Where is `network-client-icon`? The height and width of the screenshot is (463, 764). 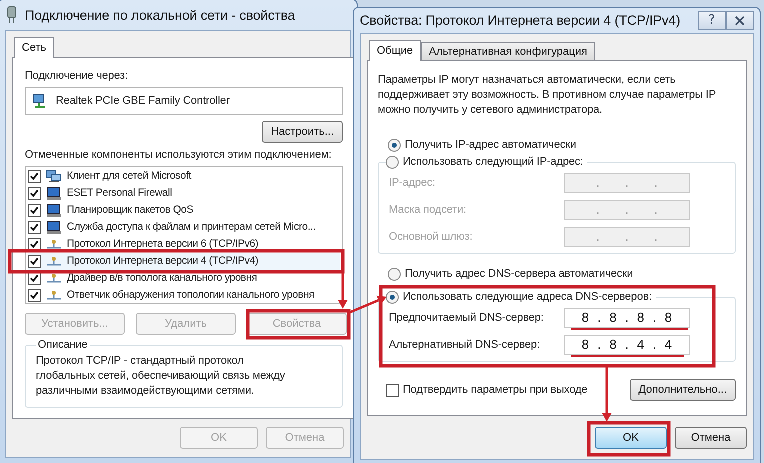 network-client-icon is located at coordinates (54, 177).